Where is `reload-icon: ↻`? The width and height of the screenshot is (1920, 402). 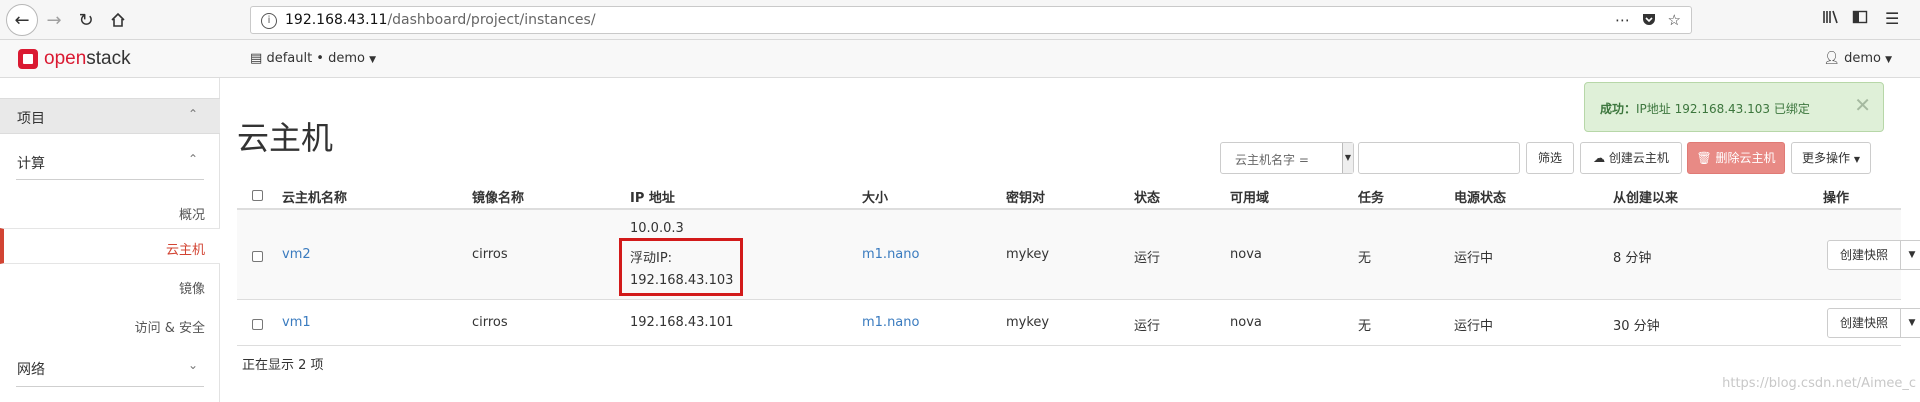 reload-icon: ↻ is located at coordinates (86, 20).